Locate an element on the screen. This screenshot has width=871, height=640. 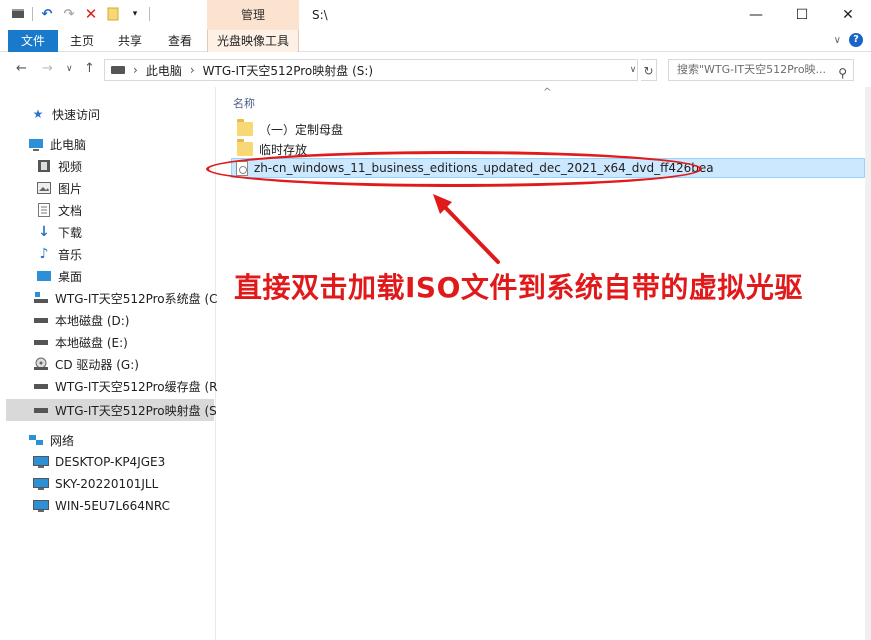
download-icon: ↓ is located at coordinates (44, 232).